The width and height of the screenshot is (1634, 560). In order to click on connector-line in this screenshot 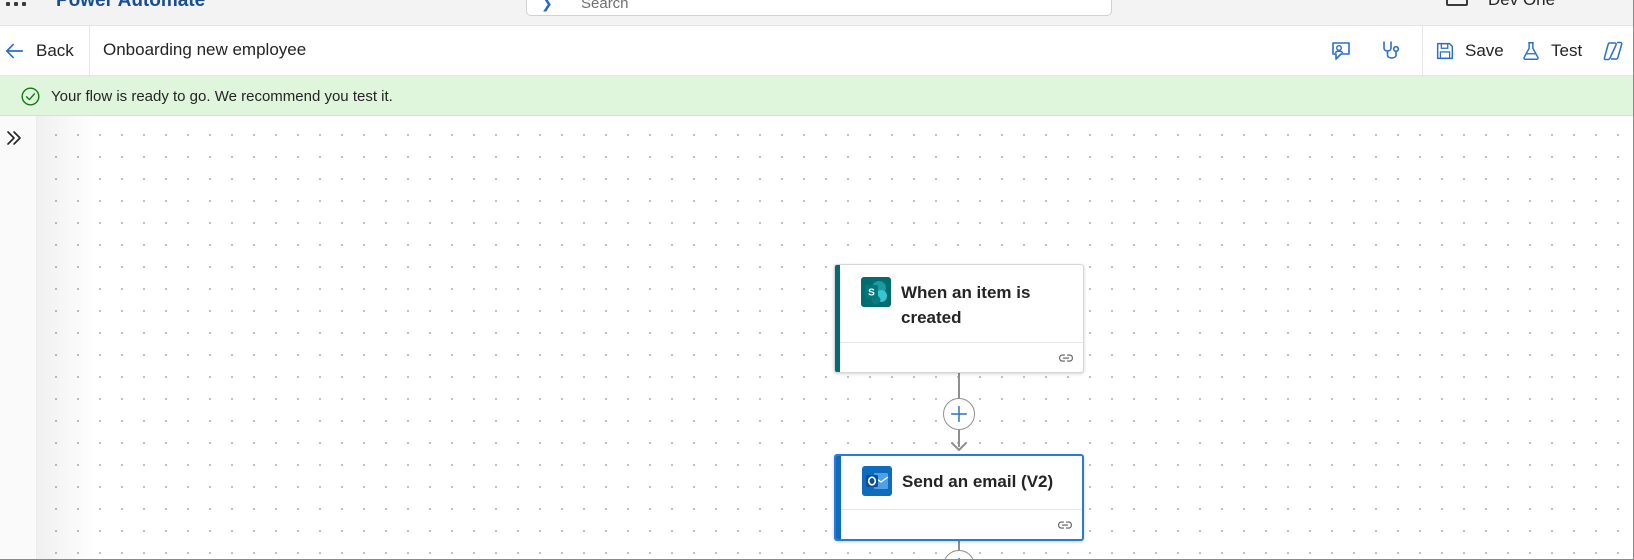, I will do `click(959, 387)`.